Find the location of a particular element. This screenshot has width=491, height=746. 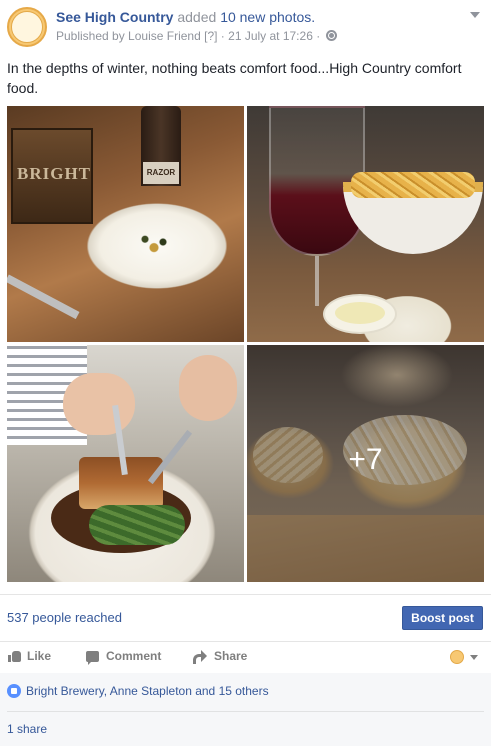

page-voice-selector is located at coordinates (464, 657).